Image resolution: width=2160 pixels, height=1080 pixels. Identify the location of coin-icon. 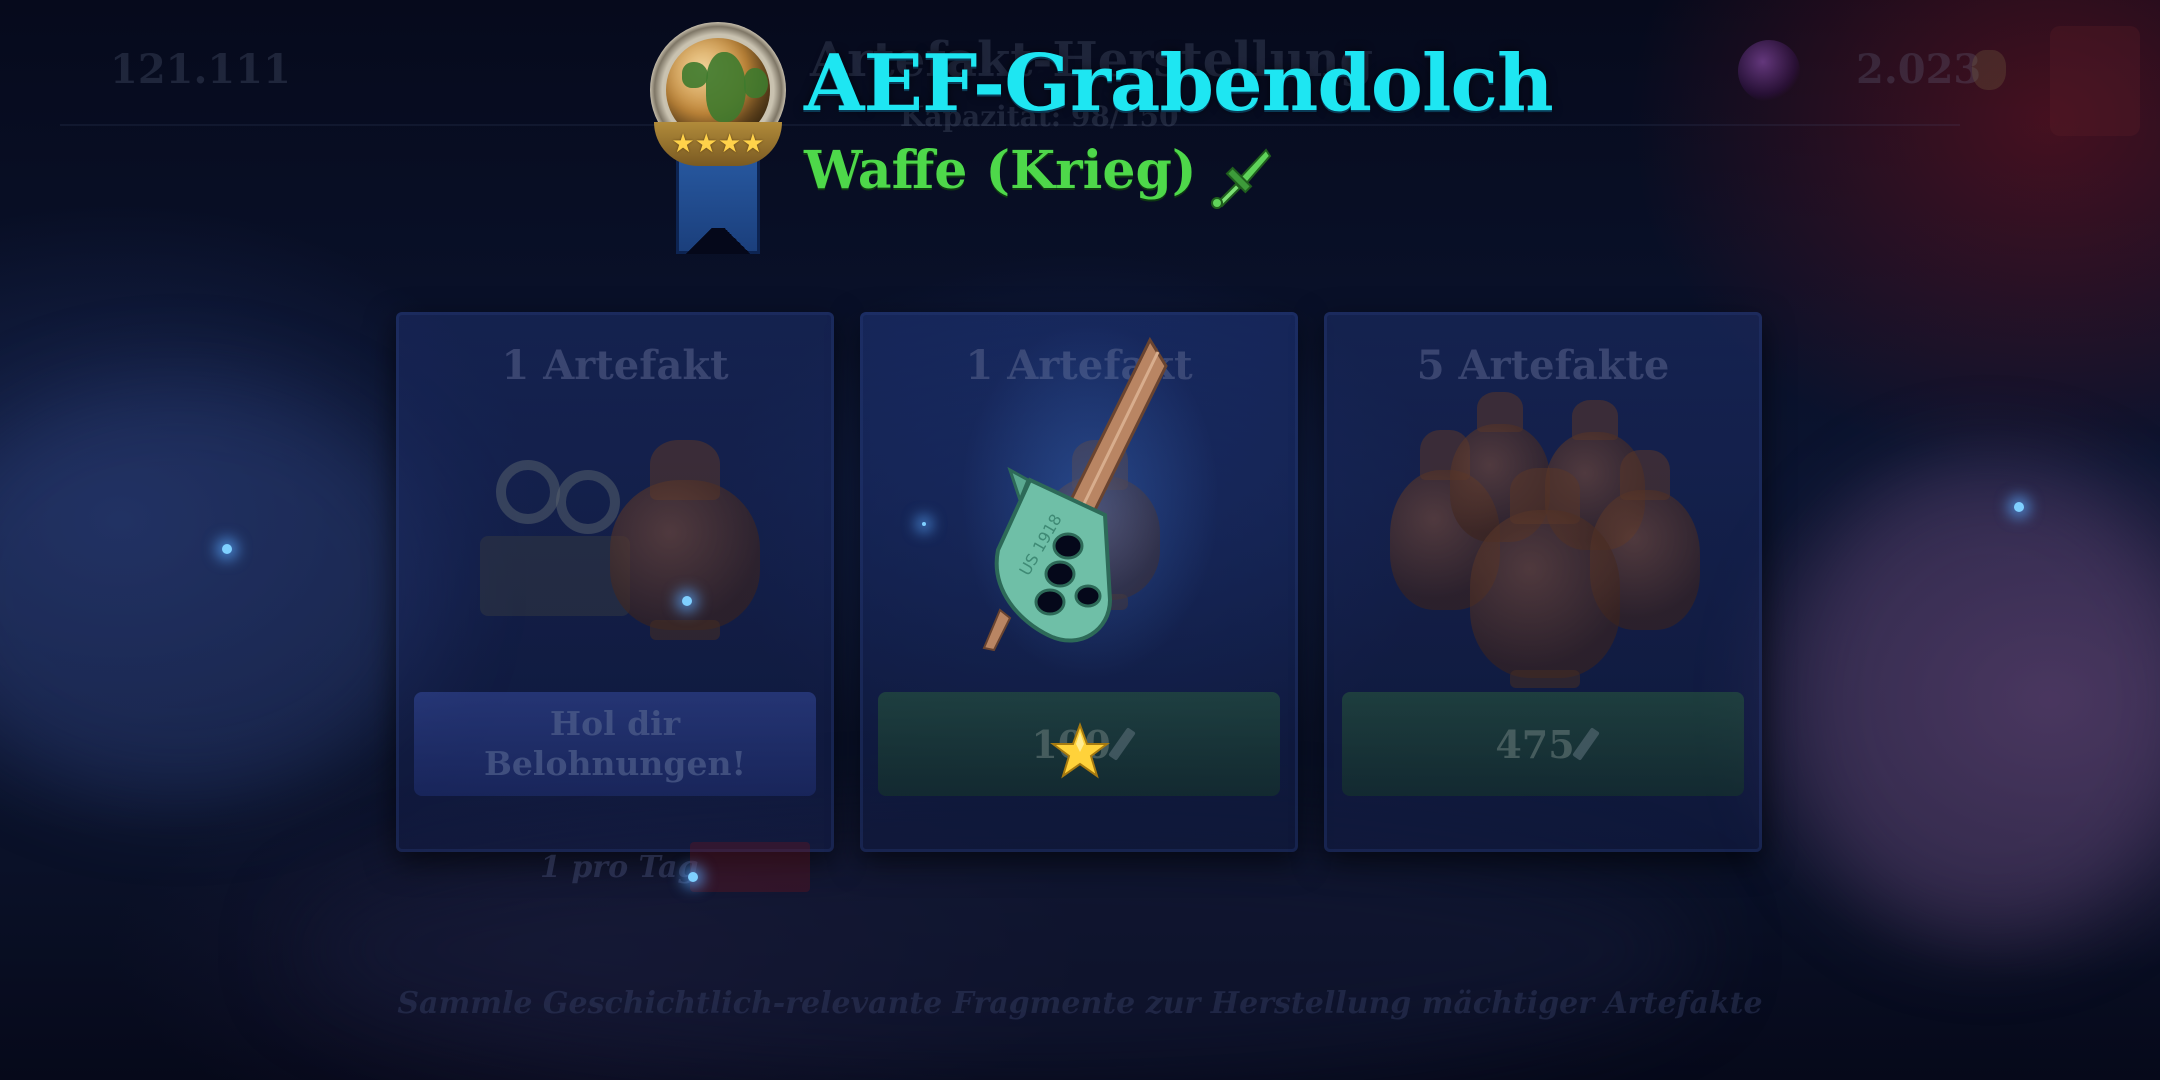
(1989, 70).